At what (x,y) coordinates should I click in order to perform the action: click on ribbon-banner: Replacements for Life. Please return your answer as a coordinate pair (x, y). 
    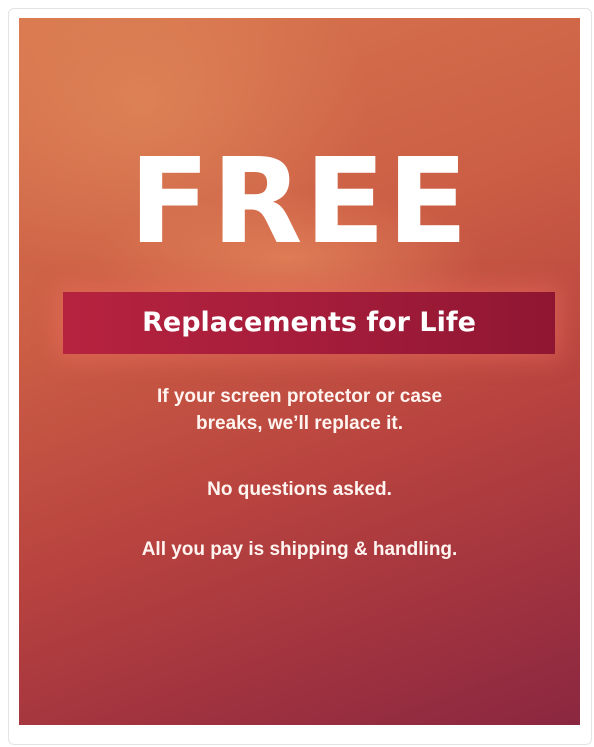
    Looking at the image, I should click on (309, 323).